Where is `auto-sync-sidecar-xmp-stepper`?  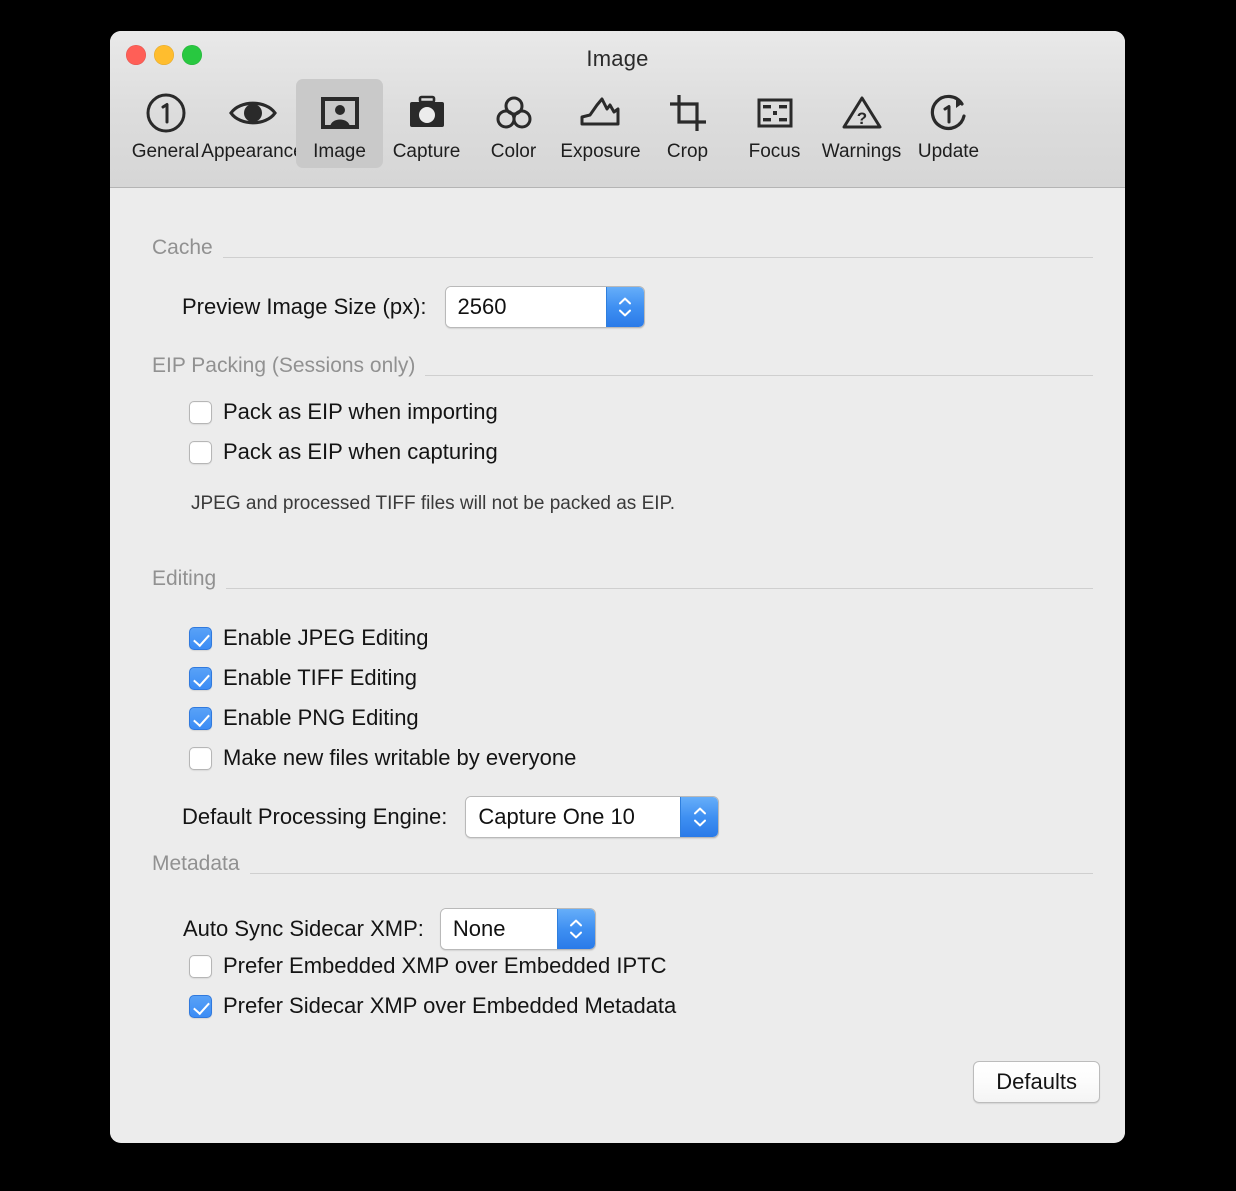 auto-sync-sidecar-xmp-stepper is located at coordinates (575, 929).